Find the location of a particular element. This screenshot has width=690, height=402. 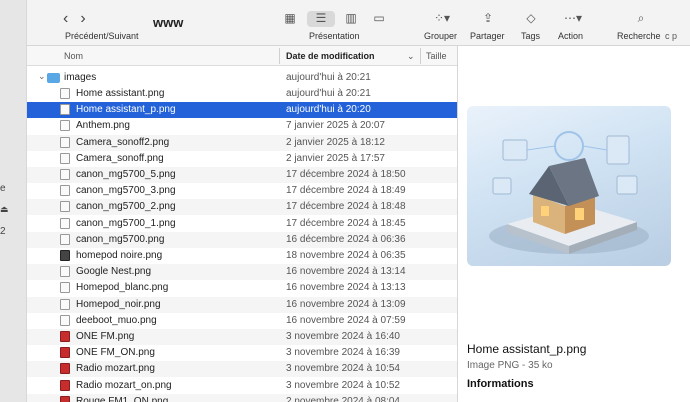

file-name: ONE FM_ON.png is located at coordinates (115, 353).